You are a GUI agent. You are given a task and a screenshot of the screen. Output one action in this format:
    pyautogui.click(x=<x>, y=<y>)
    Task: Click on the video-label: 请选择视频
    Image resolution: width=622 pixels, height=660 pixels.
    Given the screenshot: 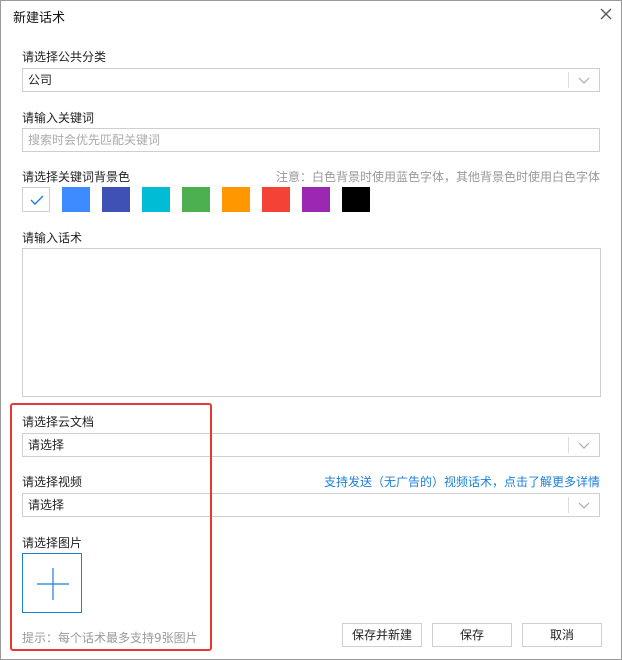 What is the action you would take?
    pyautogui.click(x=52, y=482)
    